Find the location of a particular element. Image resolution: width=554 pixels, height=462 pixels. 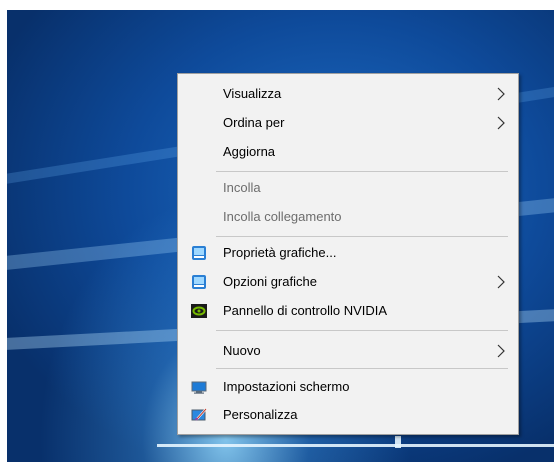

menu-item-pannello-nvidia: Pannello di controllo NVIDIA is located at coordinates (348, 311).